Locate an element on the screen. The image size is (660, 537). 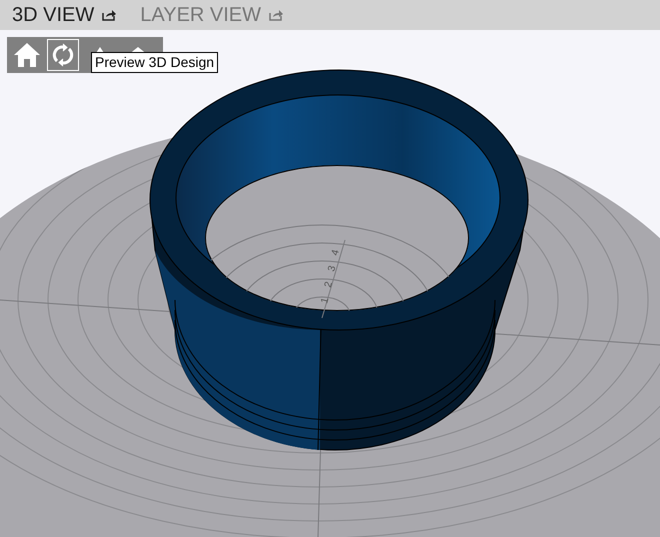
home-icon is located at coordinates (27, 55).